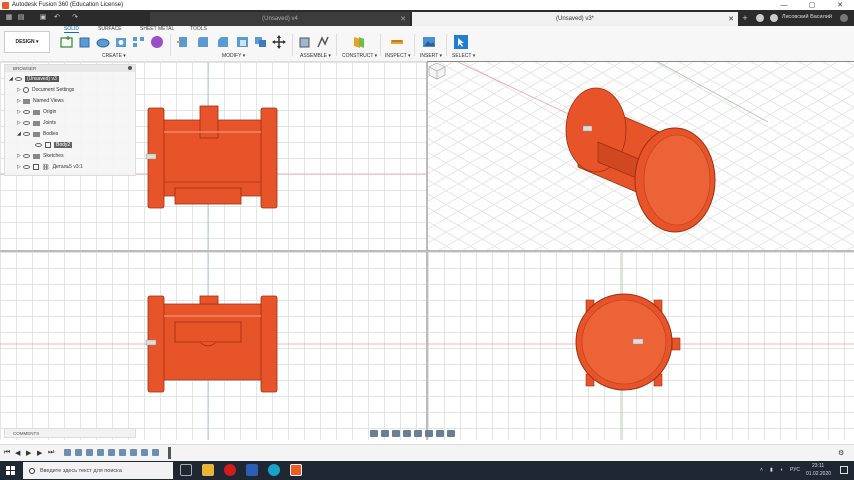 This screenshot has height=480, width=854. Describe the element at coordinates (431, 56) in the screenshot. I see `insert-menu: INSERT ▾` at that location.